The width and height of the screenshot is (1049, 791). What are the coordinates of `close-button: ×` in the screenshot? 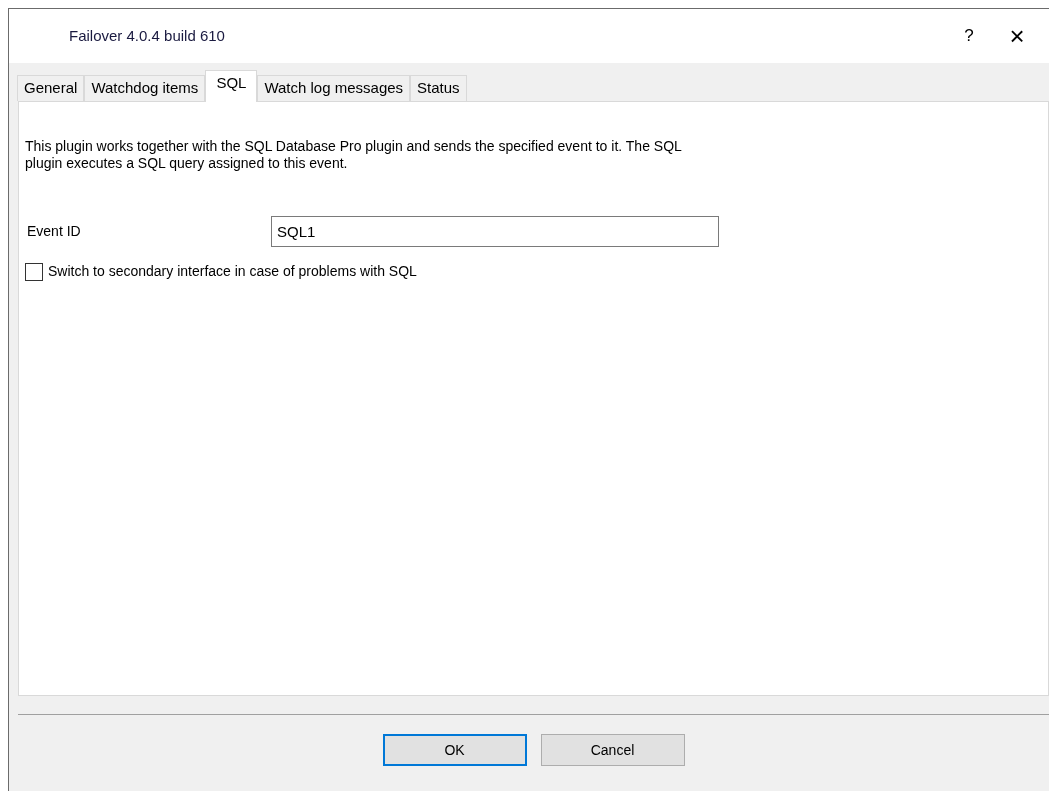 It's located at (1017, 36).